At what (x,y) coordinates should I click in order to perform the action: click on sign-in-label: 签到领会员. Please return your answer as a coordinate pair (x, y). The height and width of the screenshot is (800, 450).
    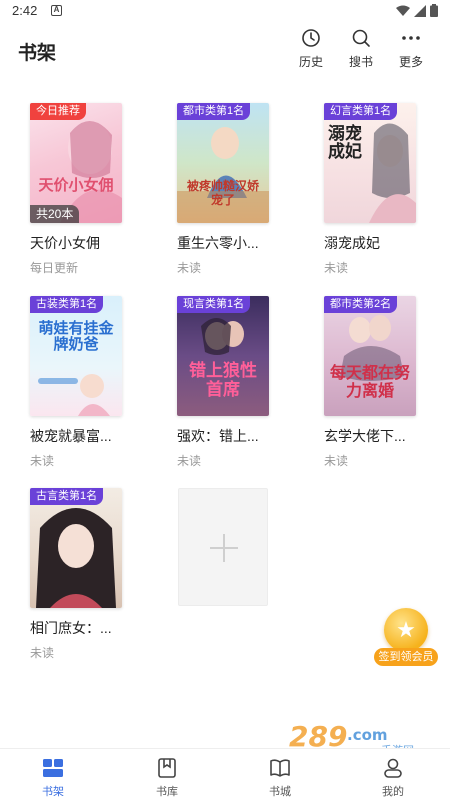
    Looking at the image, I should click on (406, 657).